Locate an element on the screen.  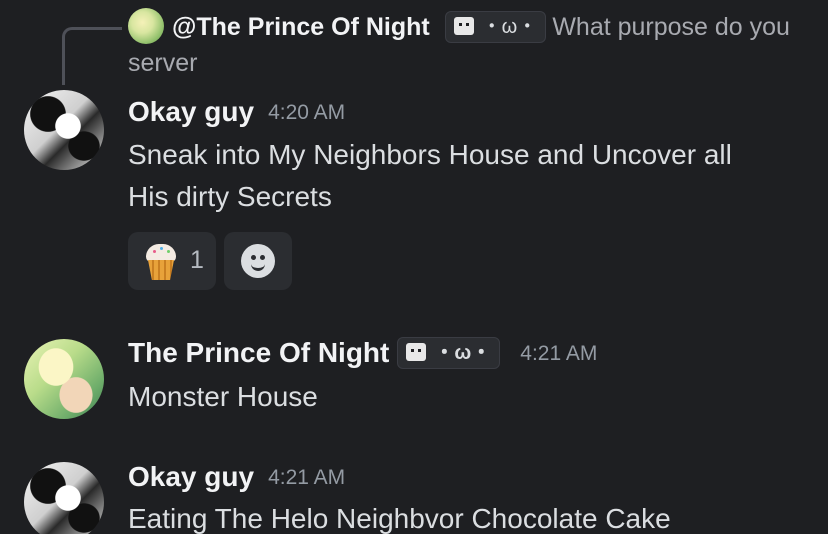
message-header: Okay guy 4:20 AM is located at coordinates (236, 112).